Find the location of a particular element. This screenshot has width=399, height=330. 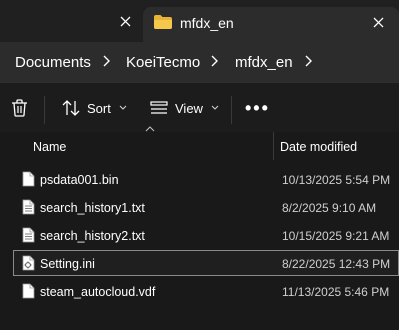

file-name: Setting.ini is located at coordinates (67, 264).